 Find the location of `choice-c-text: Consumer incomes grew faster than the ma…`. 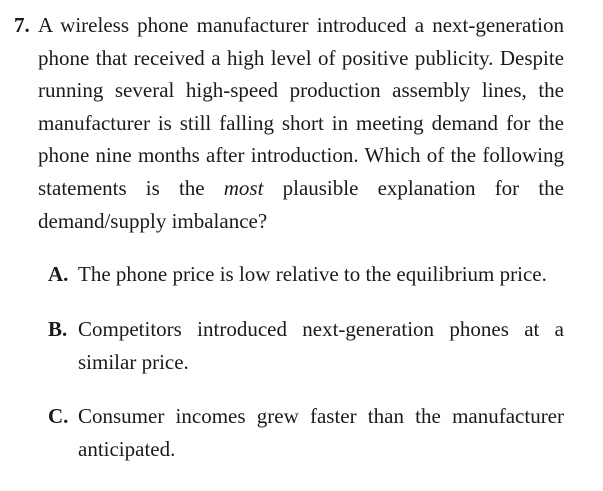

choice-c-text: Consumer incomes grew faster than the ma… is located at coordinates (321, 432).